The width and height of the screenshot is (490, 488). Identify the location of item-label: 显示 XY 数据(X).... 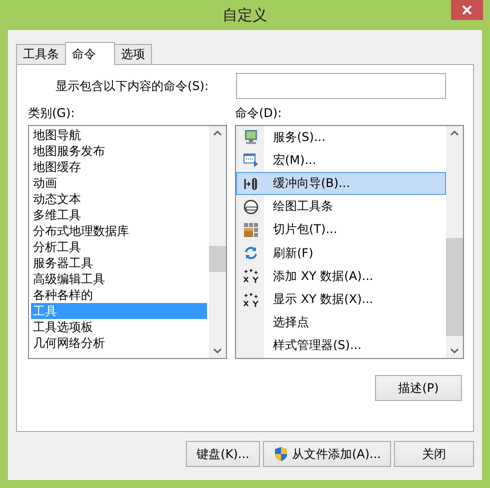
(323, 299).